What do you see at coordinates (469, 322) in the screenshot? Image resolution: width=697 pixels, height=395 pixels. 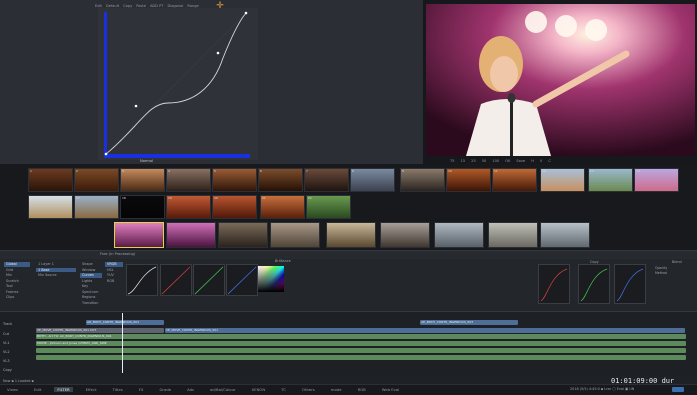 I see `timeline-clip: AD_BODY_CONTR_INGENIOUS_003` at bounding box center [469, 322].